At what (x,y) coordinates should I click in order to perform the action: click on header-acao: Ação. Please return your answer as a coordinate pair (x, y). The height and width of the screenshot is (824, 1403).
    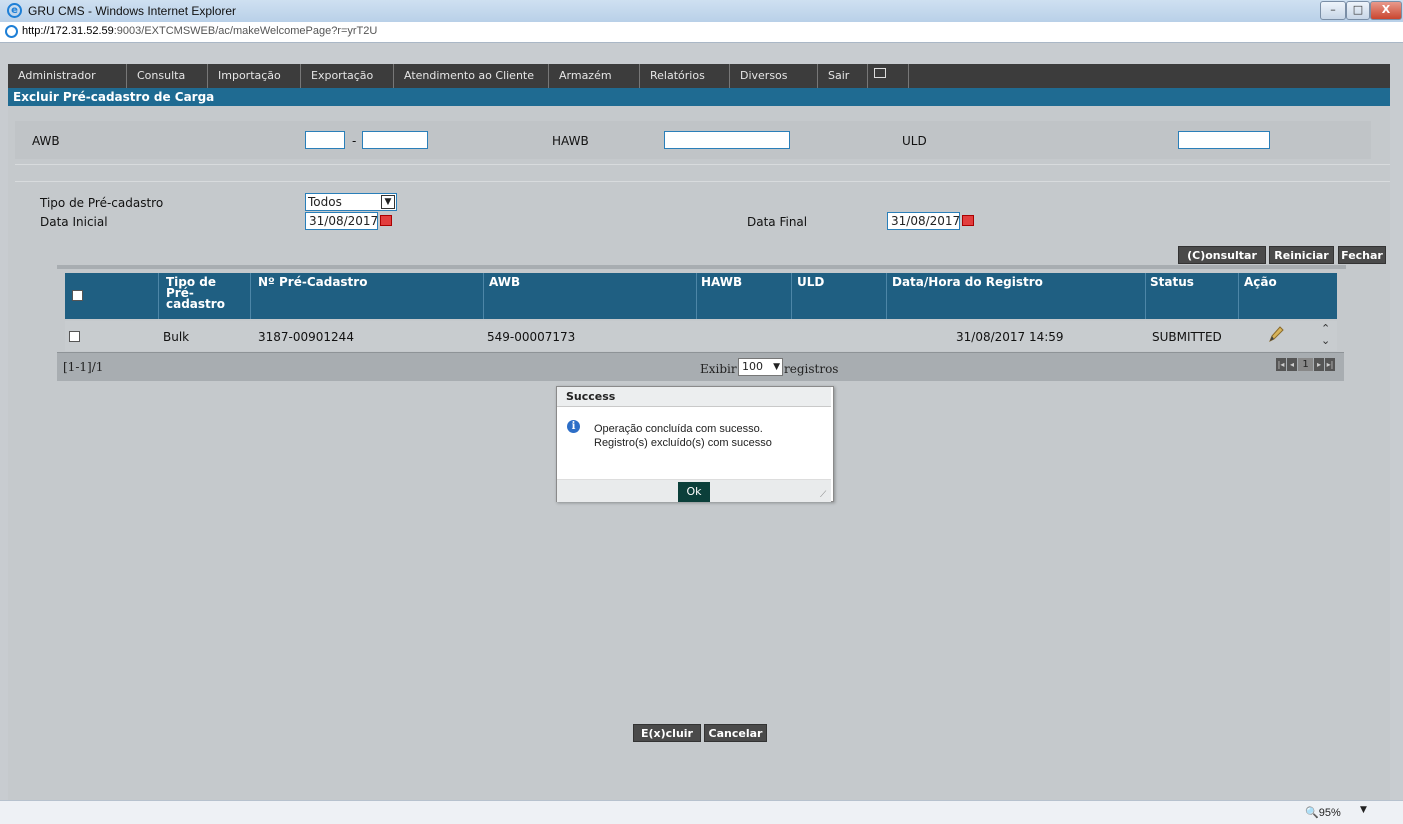
    Looking at the image, I should click on (1260, 282).